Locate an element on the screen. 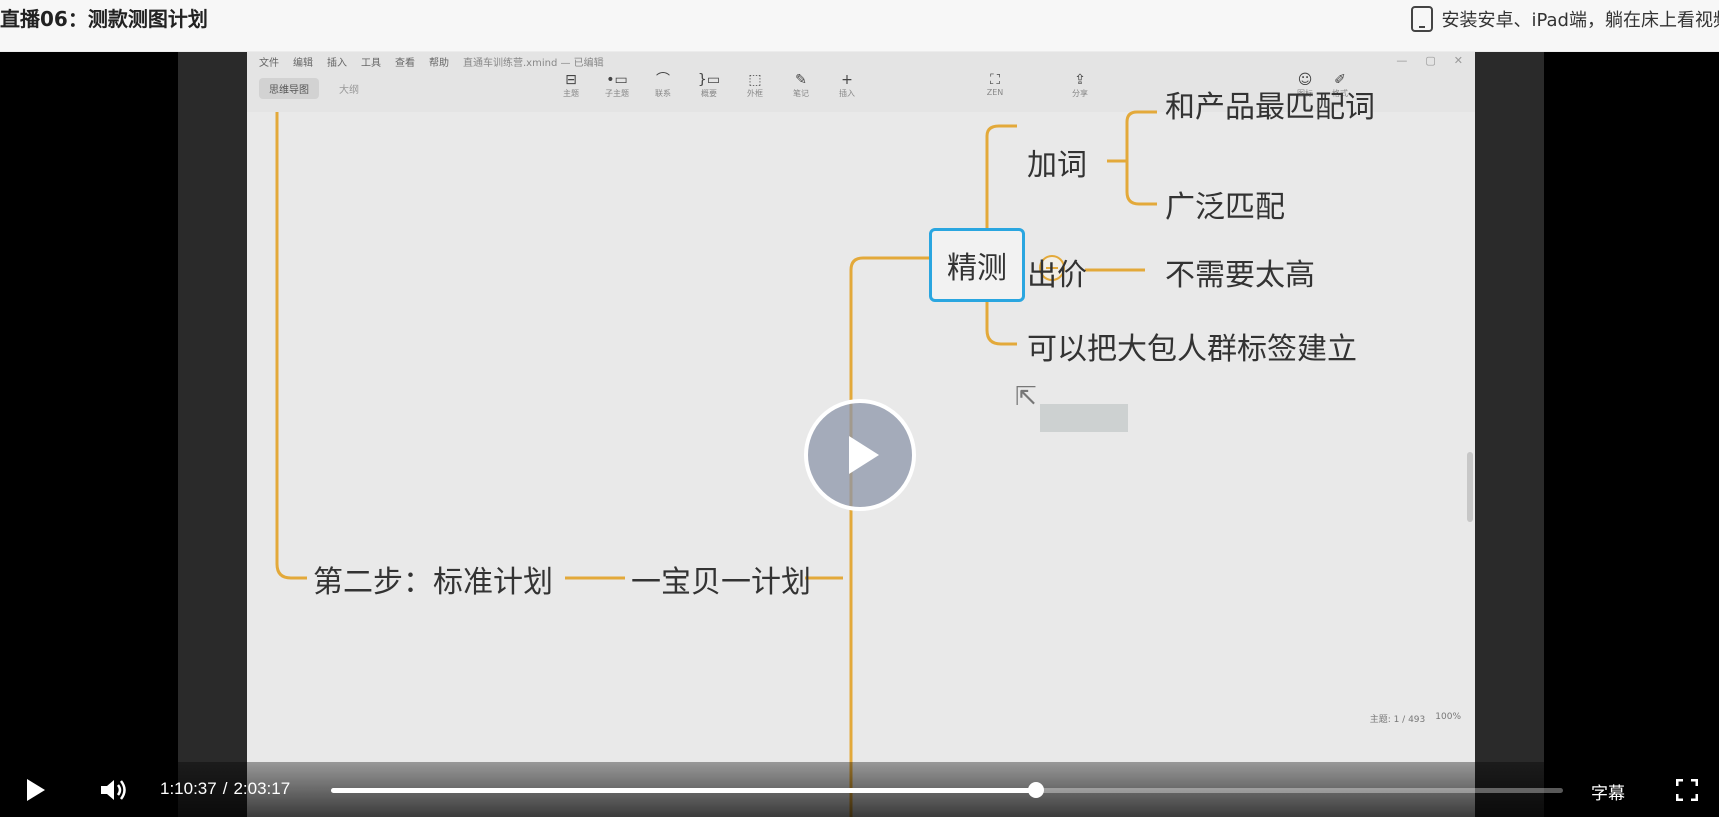 The image size is (1719, 817). node-crowd: 可以把大包人群标签建立 is located at coordinates (1192, 349).